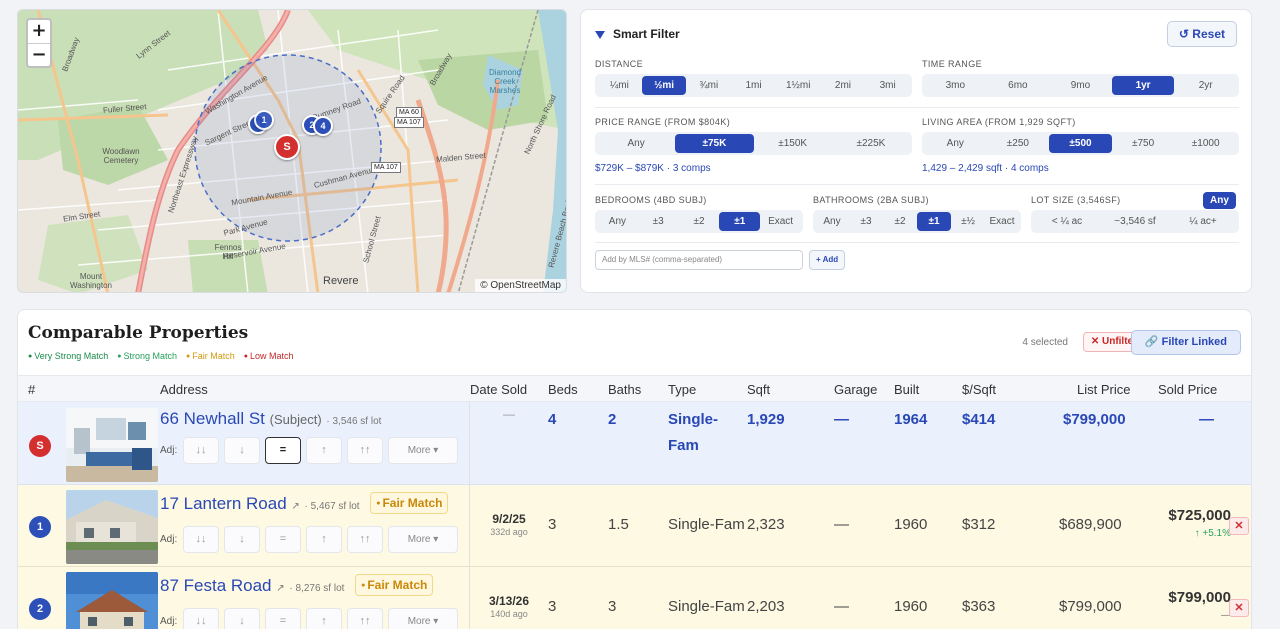 The height and width of the screenshot is (629, 1280). I want to click on add-mls-button: + Add, so click(827, 260).